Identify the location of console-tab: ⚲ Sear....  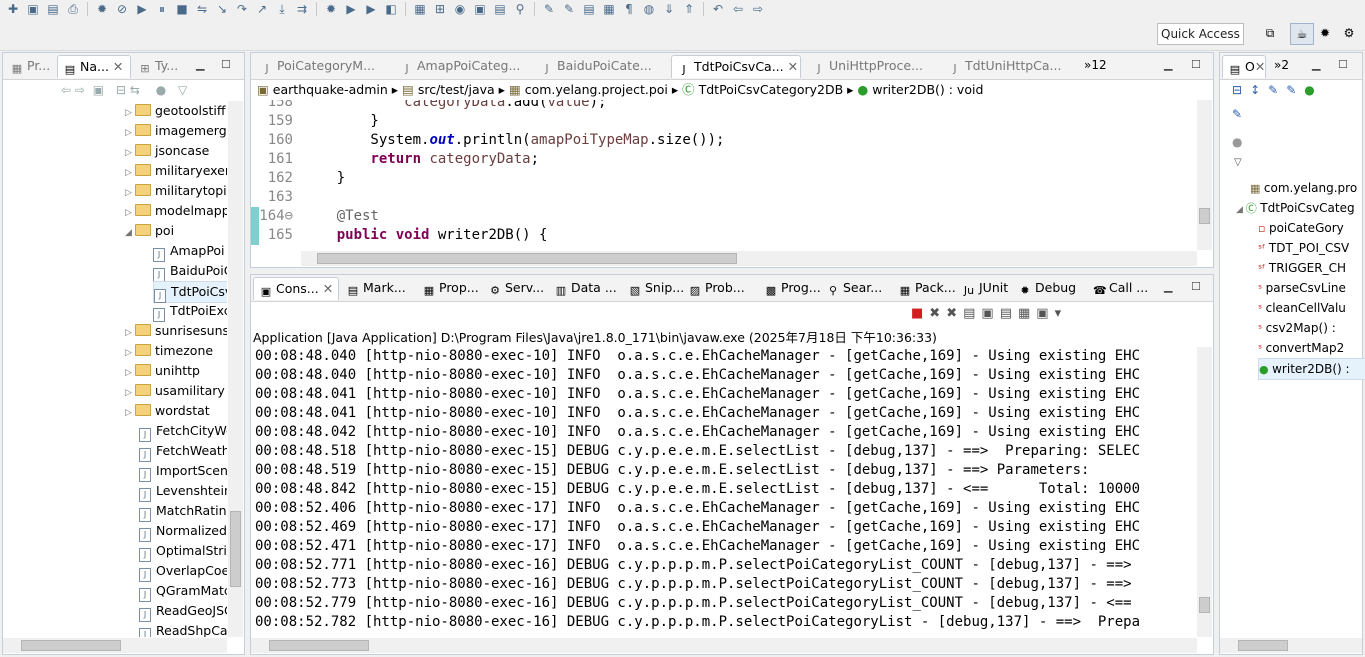
(857, 288).